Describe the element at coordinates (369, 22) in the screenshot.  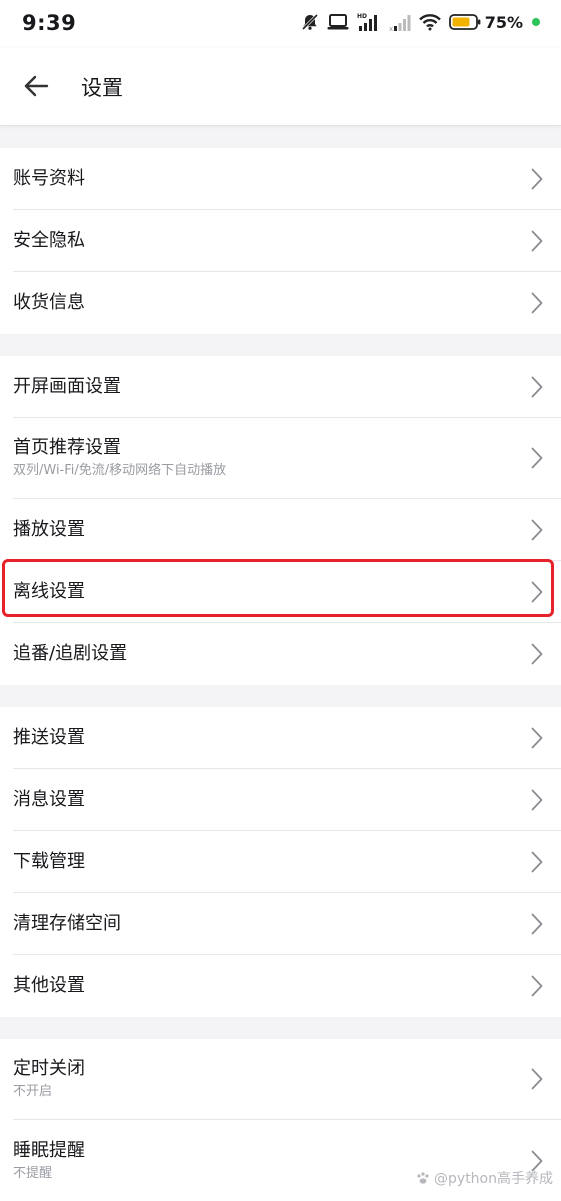
I see `hd-signal-icon: HD` at that location.